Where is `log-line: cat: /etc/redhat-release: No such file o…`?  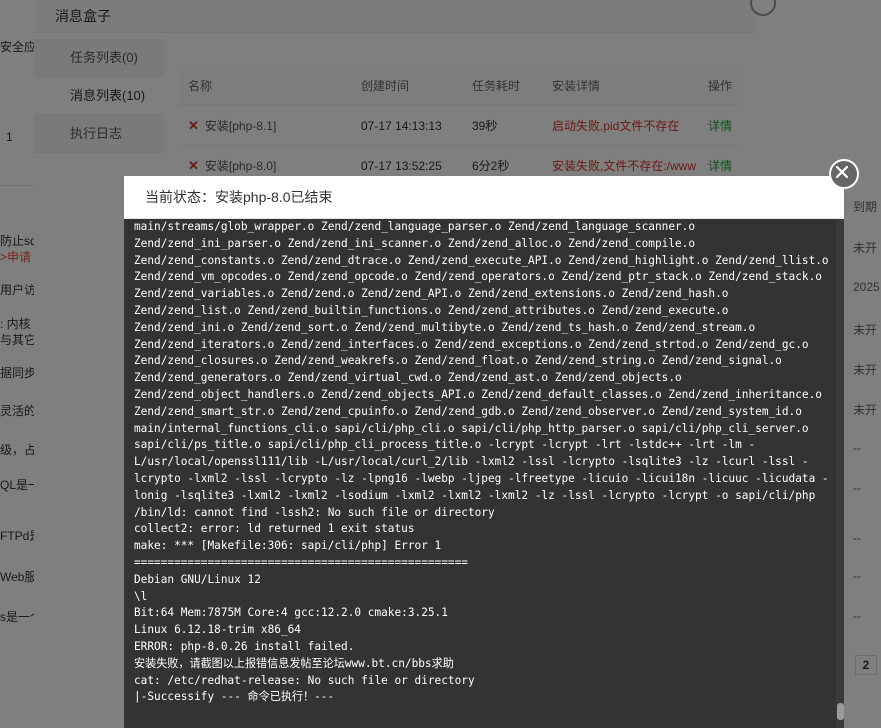
log-line: cat: /etc/redhat-release: No such file o… is located at coordinates (304, 680).